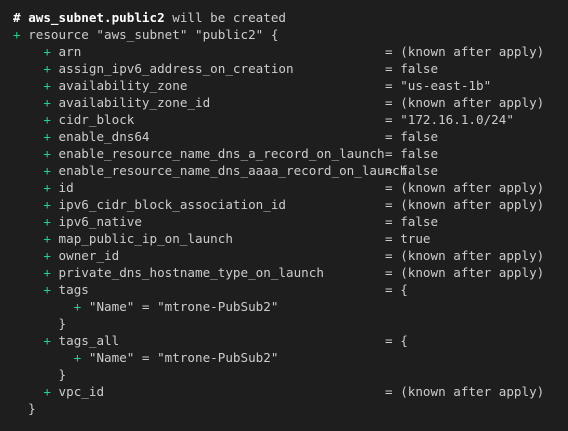 This screenshot has width=568, height=431. I want to click on attribute-row: + owner_id = (known after apply), so click(290, 255).